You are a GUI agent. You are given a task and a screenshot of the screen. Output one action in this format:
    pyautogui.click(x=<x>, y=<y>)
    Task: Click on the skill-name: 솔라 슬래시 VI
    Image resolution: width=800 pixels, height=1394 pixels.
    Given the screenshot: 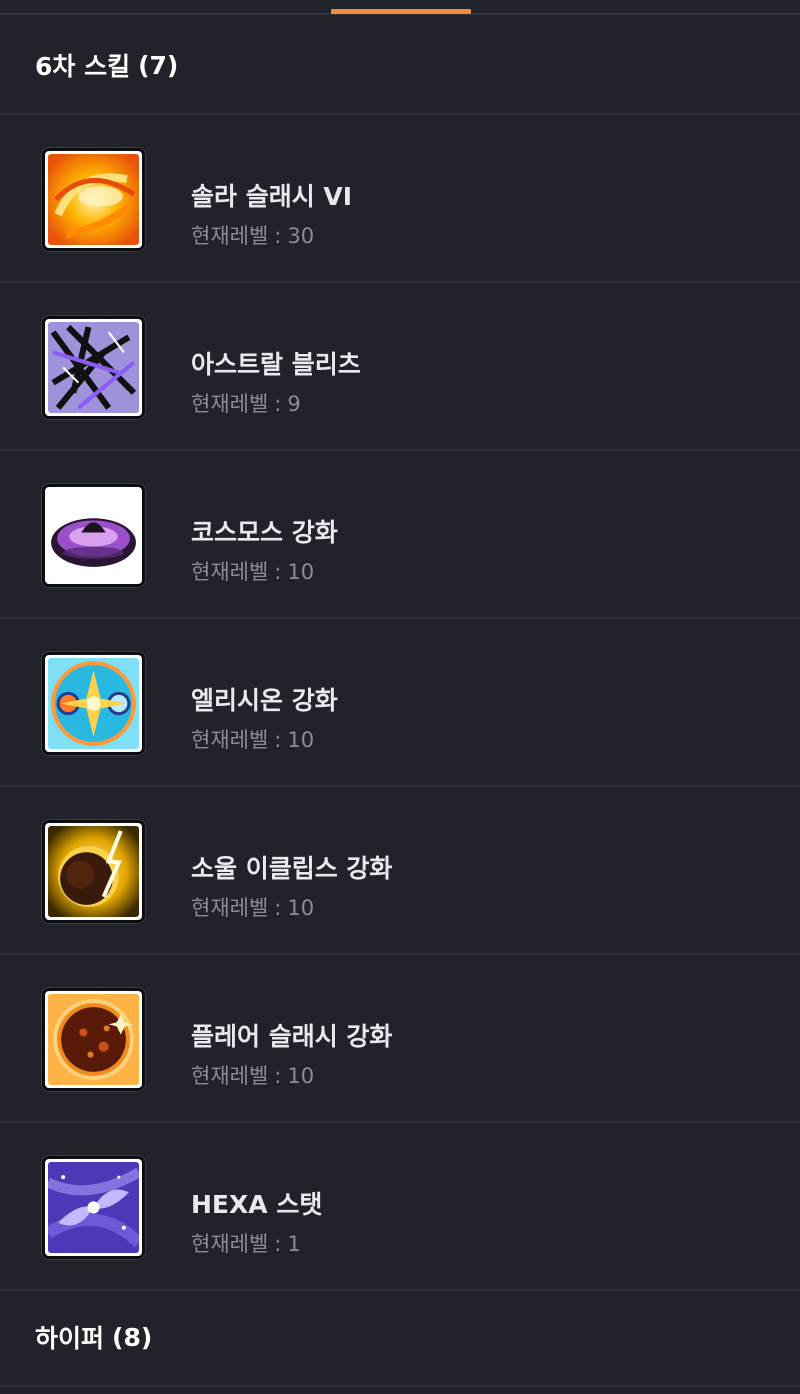 What is the action you would take?
    pyautogui.click(x=272, y=196)
    